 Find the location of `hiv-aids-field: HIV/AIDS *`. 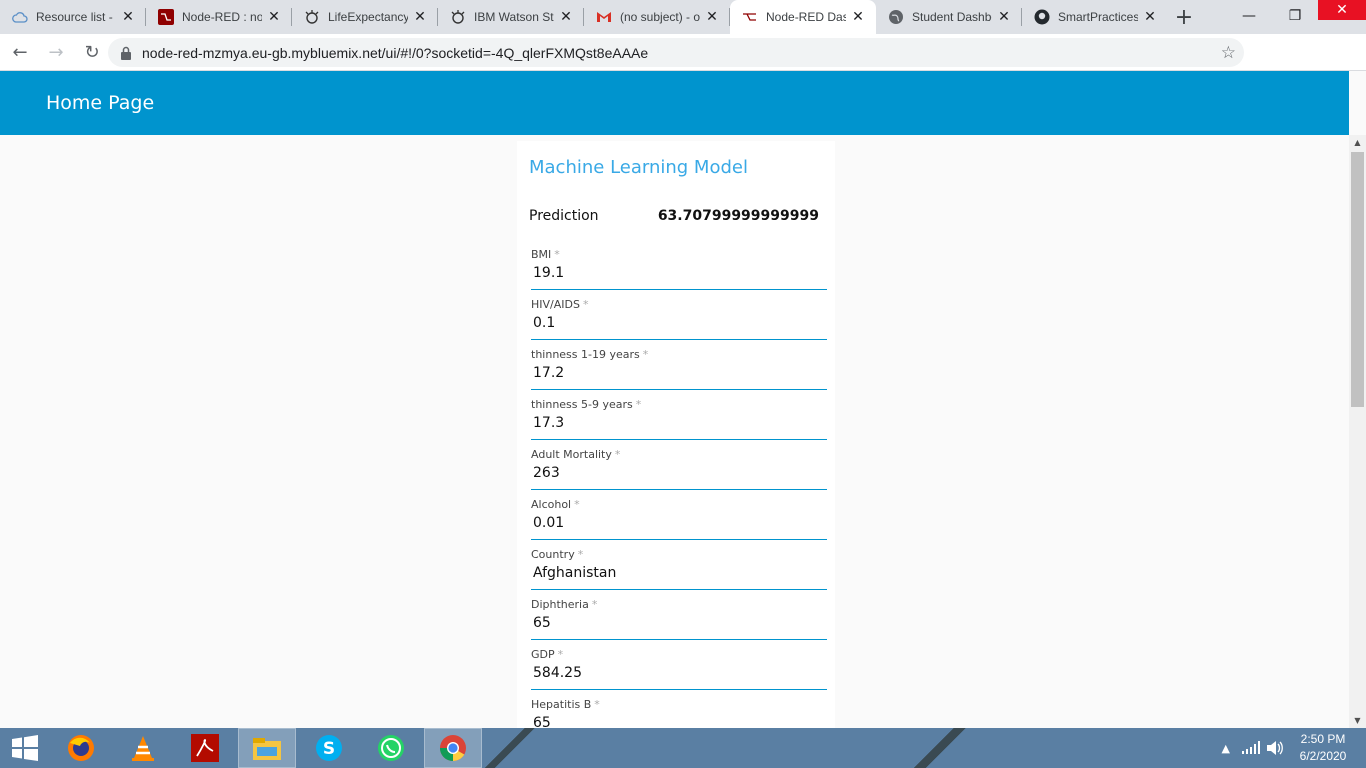

hiv-aids-field: HIV/AIDS * is located at coordinates (679, 319).